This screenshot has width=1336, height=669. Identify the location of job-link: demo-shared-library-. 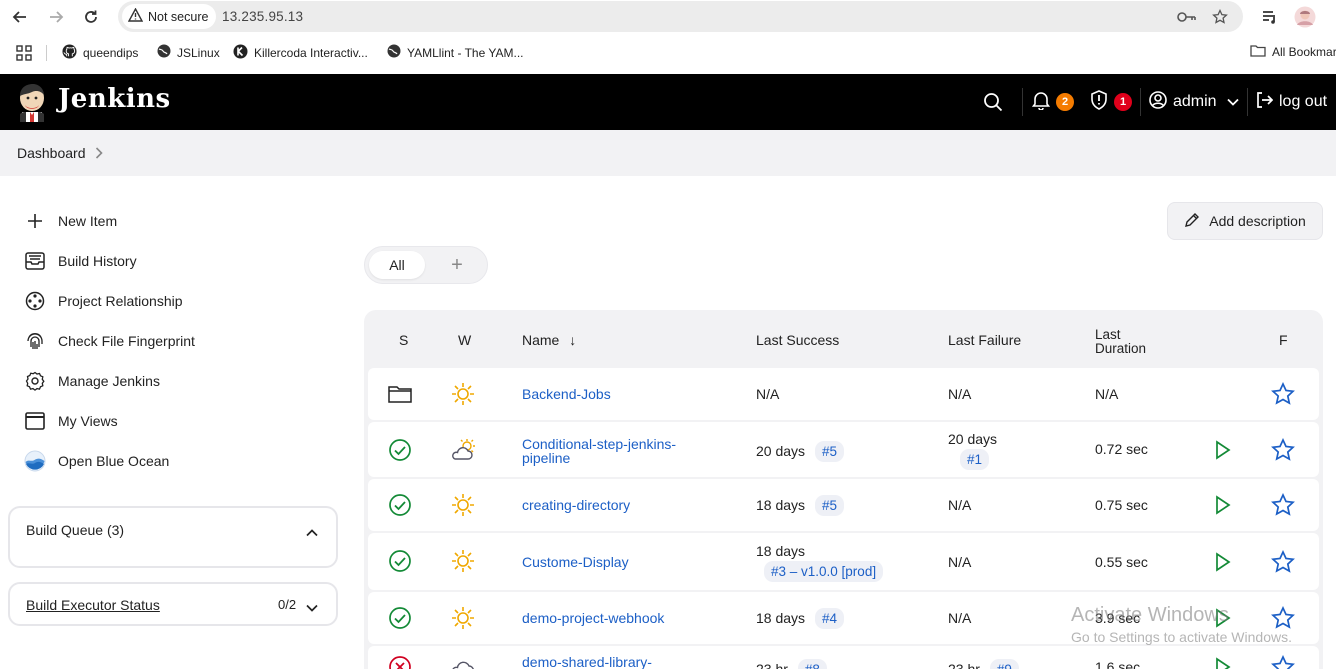
(587, 661).